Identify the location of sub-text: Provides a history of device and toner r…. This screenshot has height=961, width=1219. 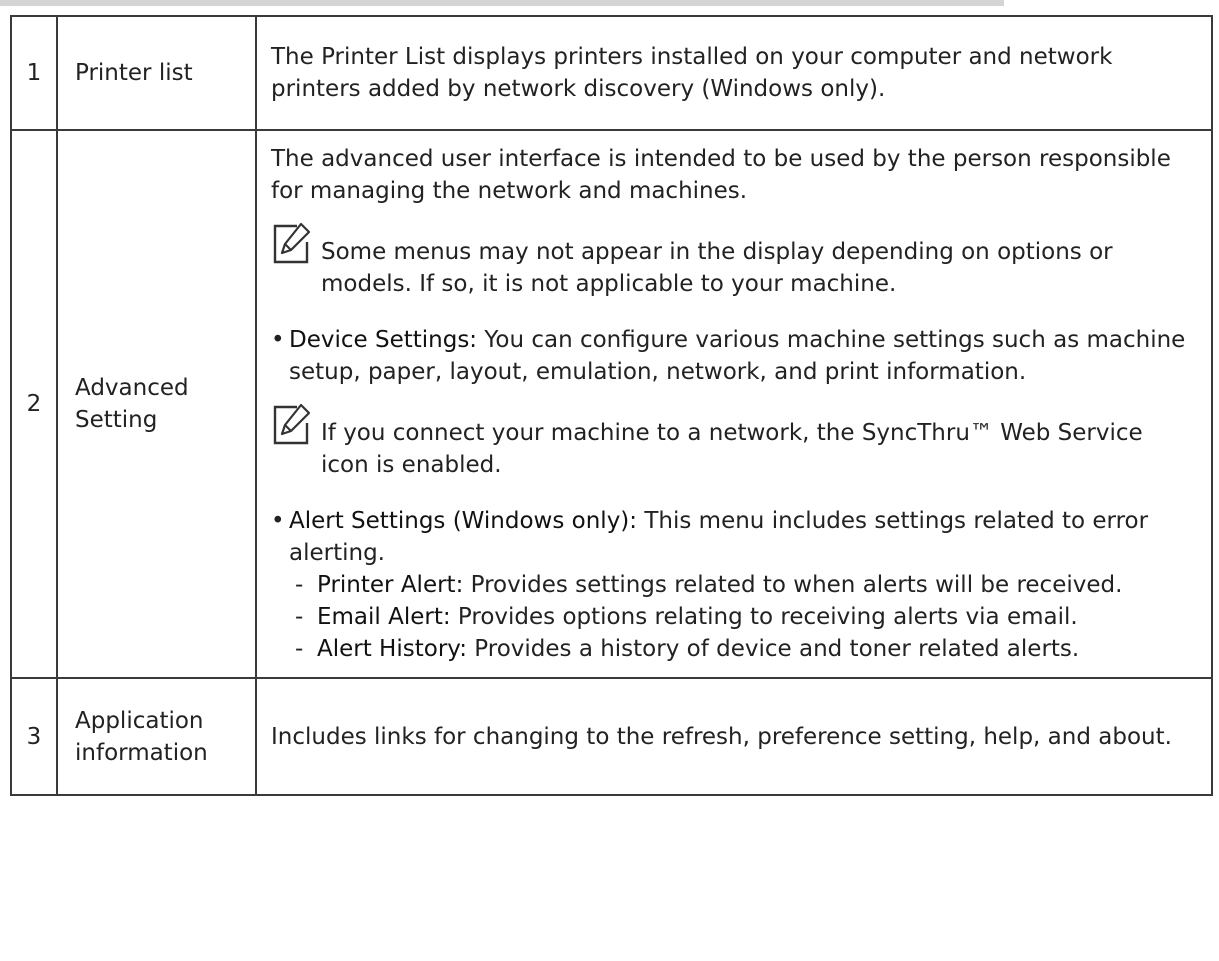
(773, 649).